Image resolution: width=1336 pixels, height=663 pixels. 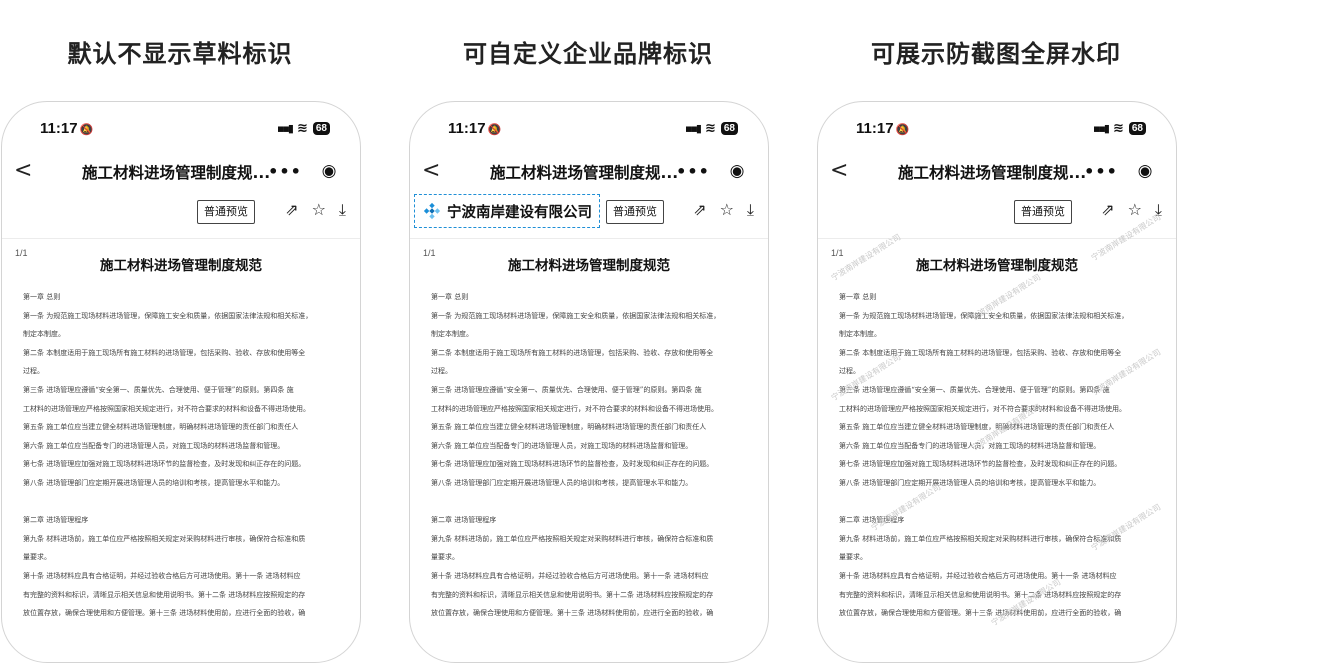 I want to click on document-line: 第二章 进场管理程序, so click(x=872, y=520).